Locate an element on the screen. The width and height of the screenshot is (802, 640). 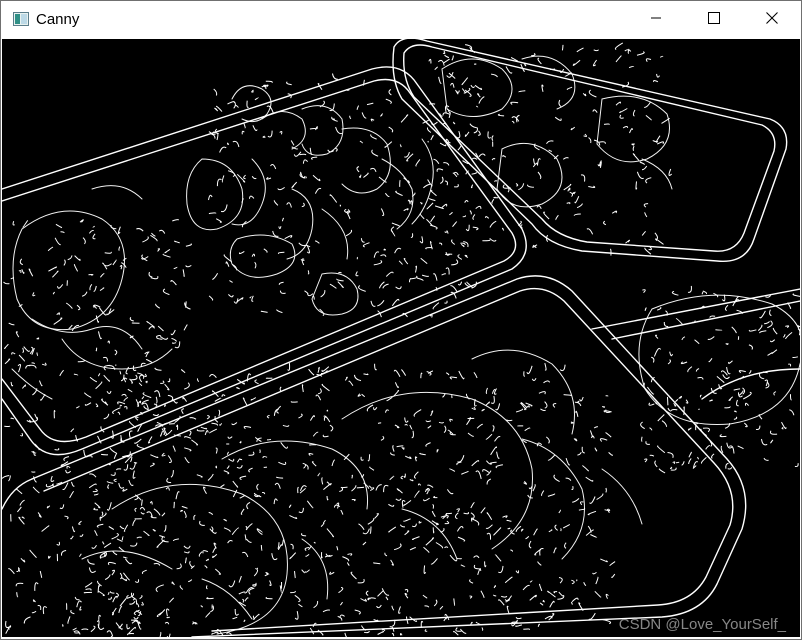
close-icon is located at coordinates (772, 20).